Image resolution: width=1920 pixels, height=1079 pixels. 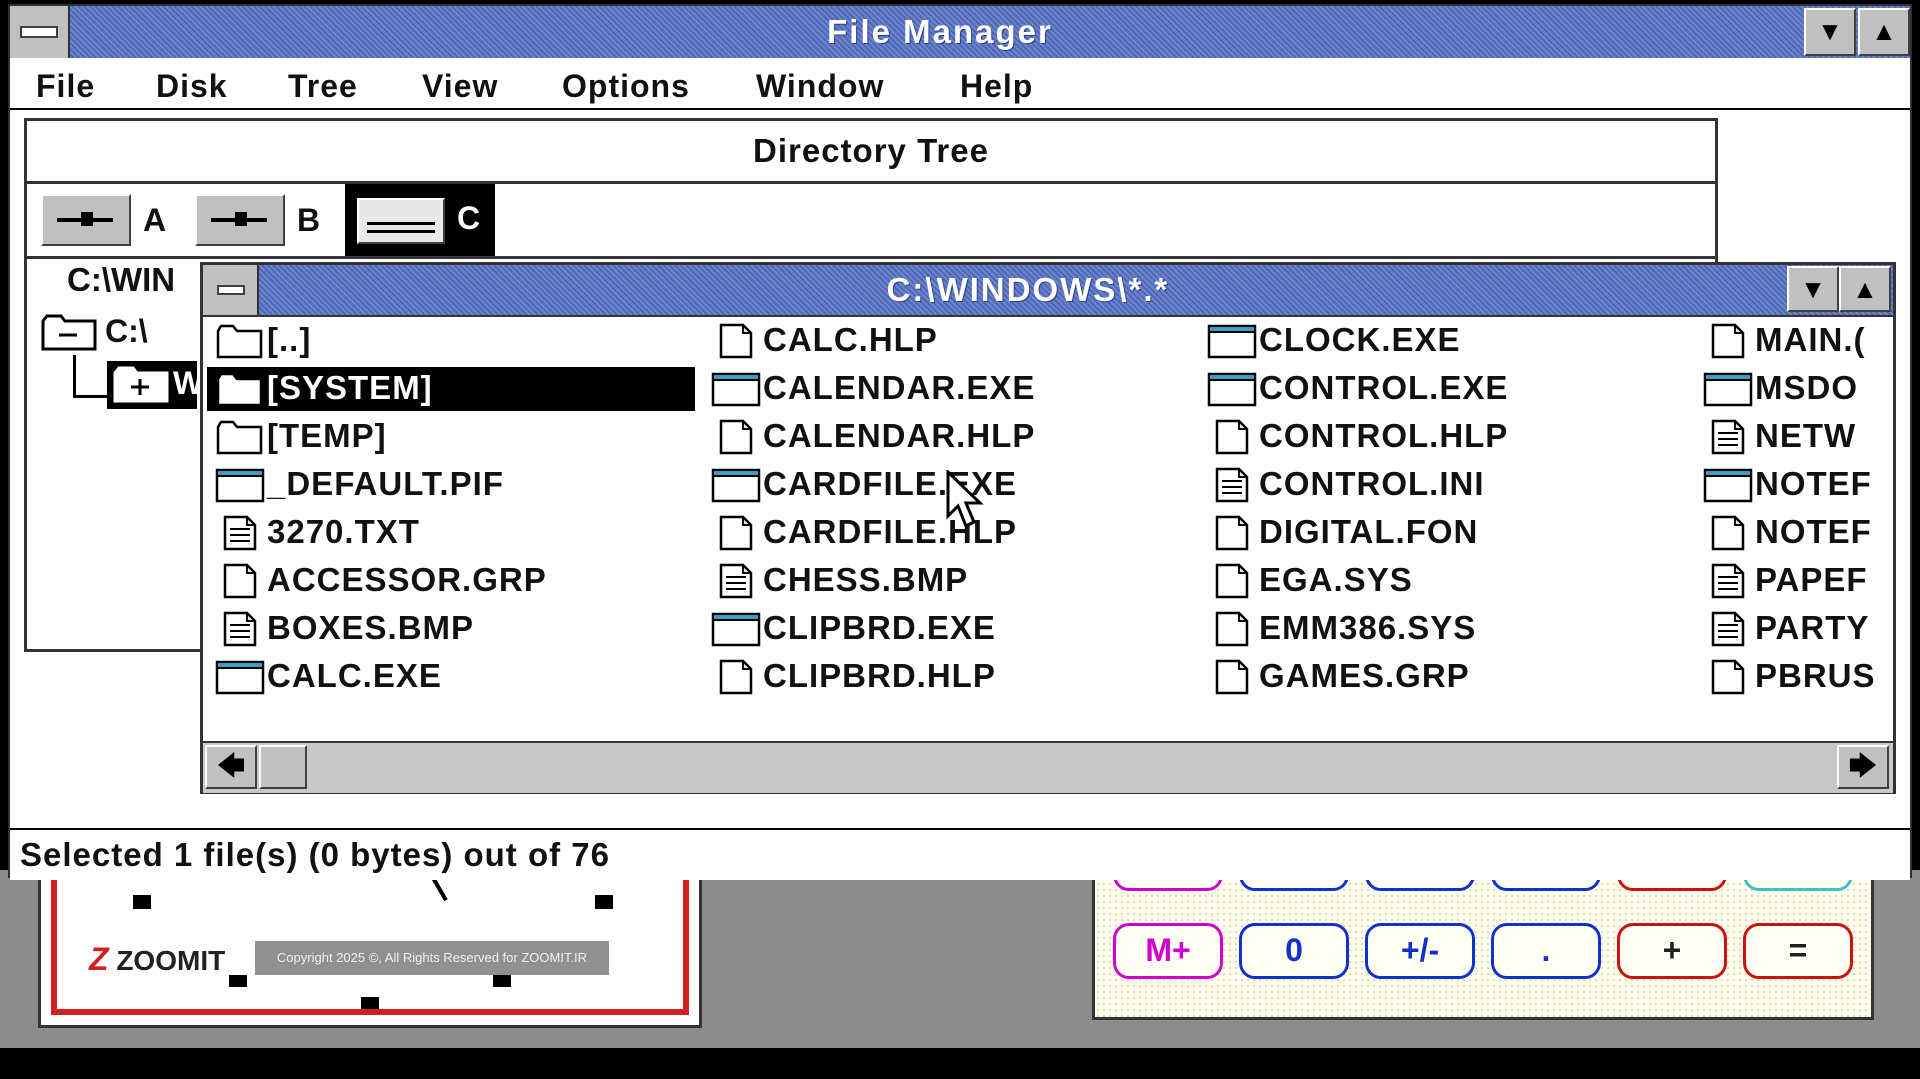 What do you see at coordinates (231, 767) in the screenshot?
I see `scroll-left-button: 🡄` at bounding box center [231, 767].